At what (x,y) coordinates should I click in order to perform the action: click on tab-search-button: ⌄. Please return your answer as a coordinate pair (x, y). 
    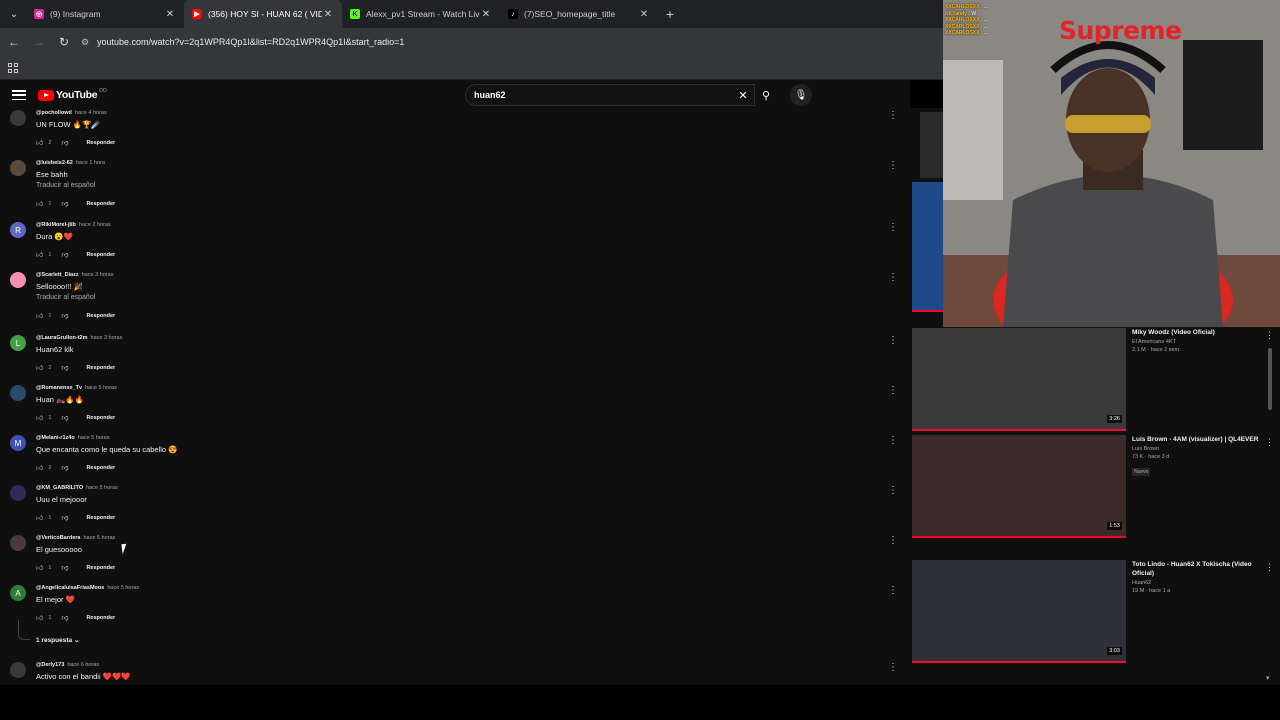
    Looking at the image, I should click on (14, 14).